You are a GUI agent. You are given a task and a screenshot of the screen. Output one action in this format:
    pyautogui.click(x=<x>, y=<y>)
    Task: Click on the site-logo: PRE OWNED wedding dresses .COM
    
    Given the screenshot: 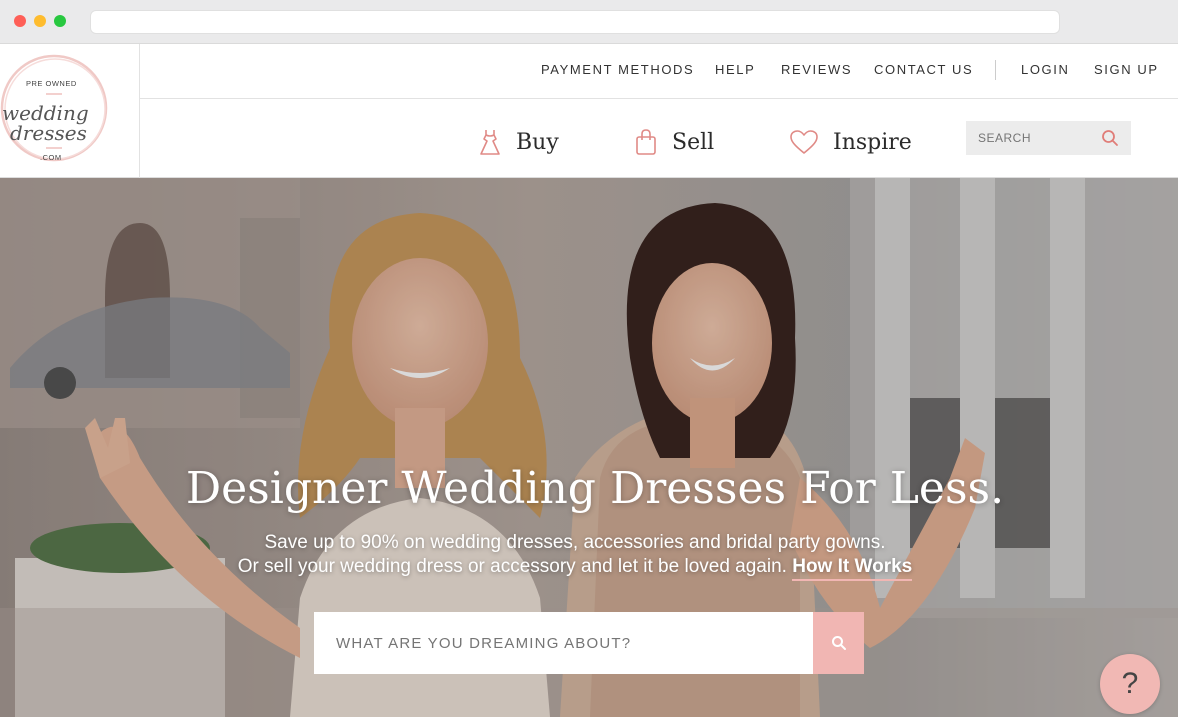 What is the action you would take?
    pyautogui.click(x=54, y=108)
    